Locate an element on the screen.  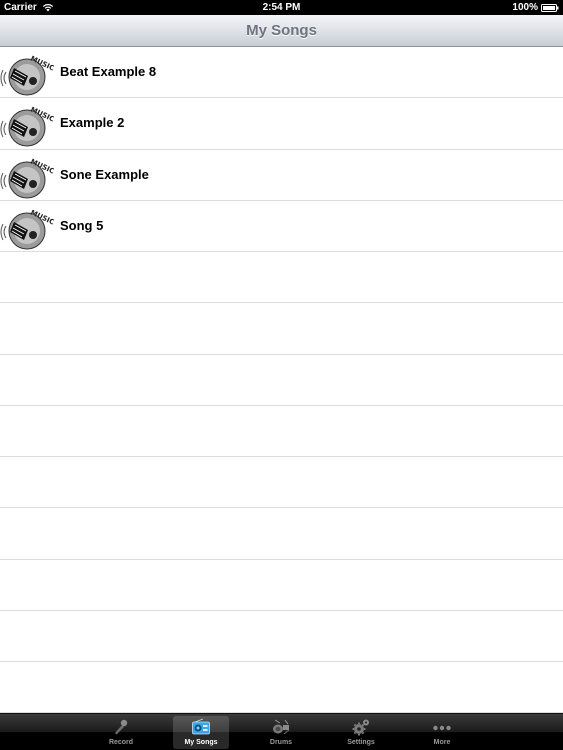
song-row: MUSIC Sone Example is located at coordinates (281, 175).